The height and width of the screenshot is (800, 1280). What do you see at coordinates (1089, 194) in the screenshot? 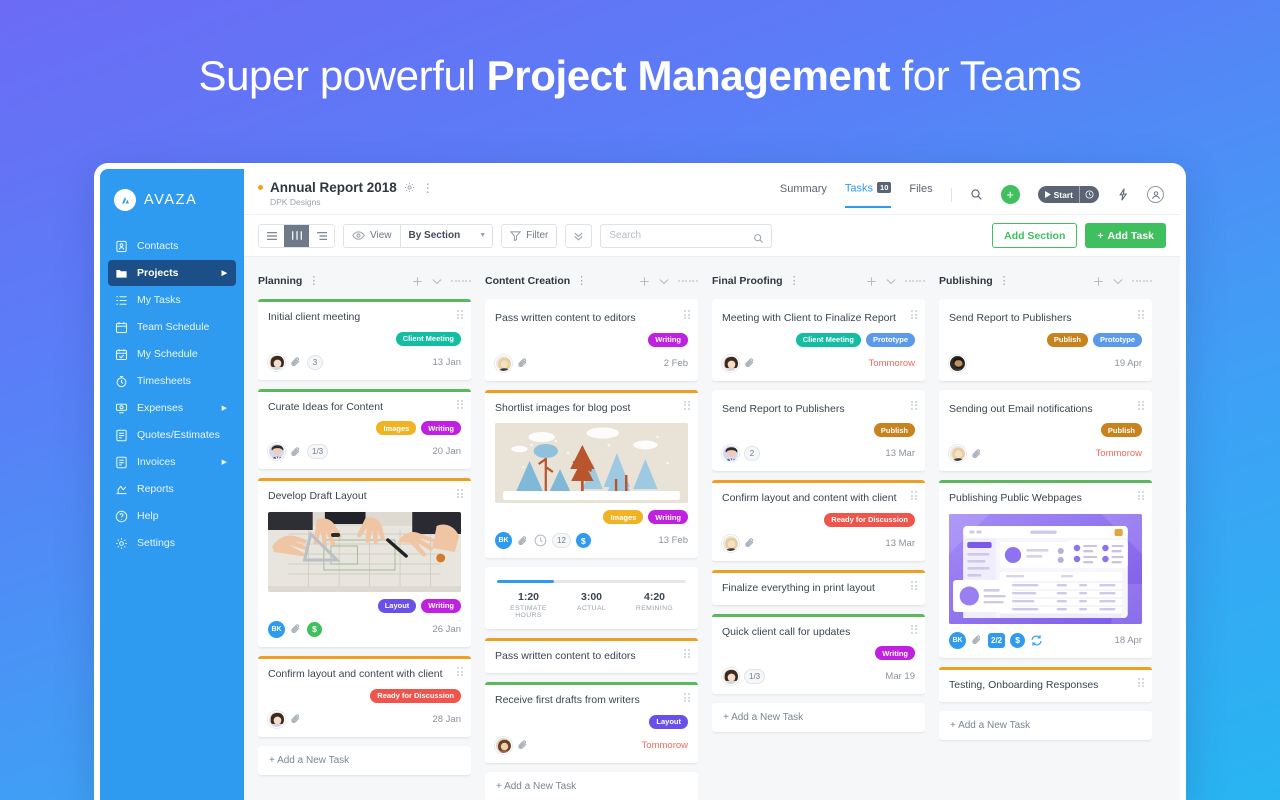
I see `timer-clock-icon` at bounding box center [1089, 194].